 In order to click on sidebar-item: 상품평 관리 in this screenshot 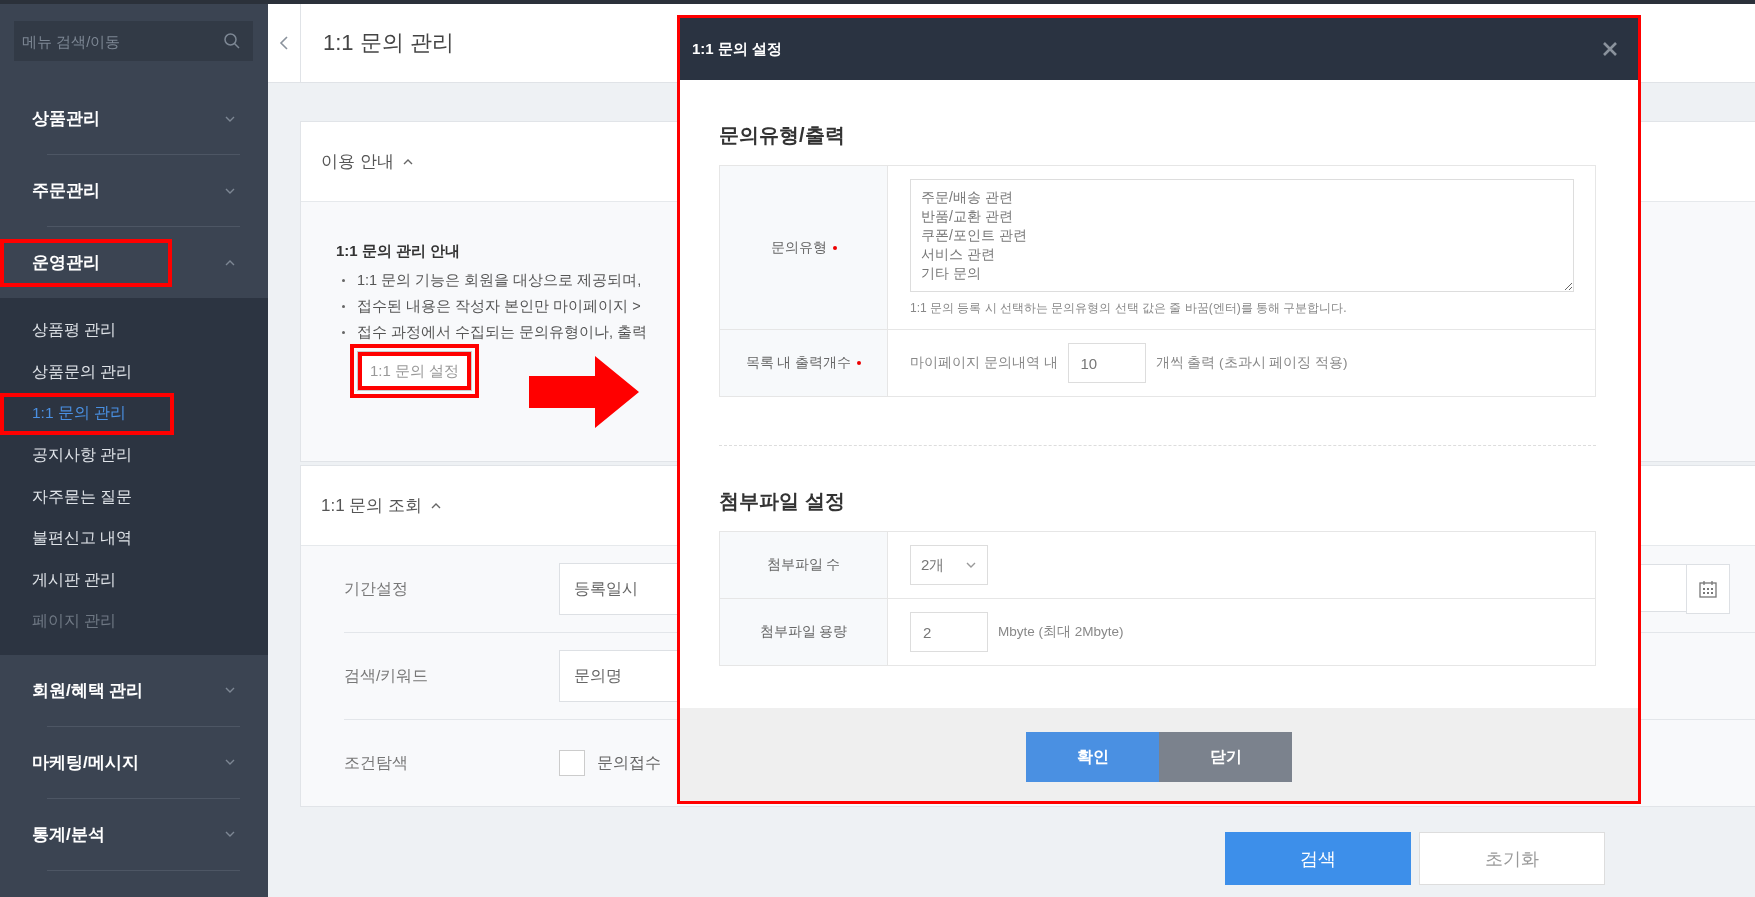, I will do `click(87, 331)`.